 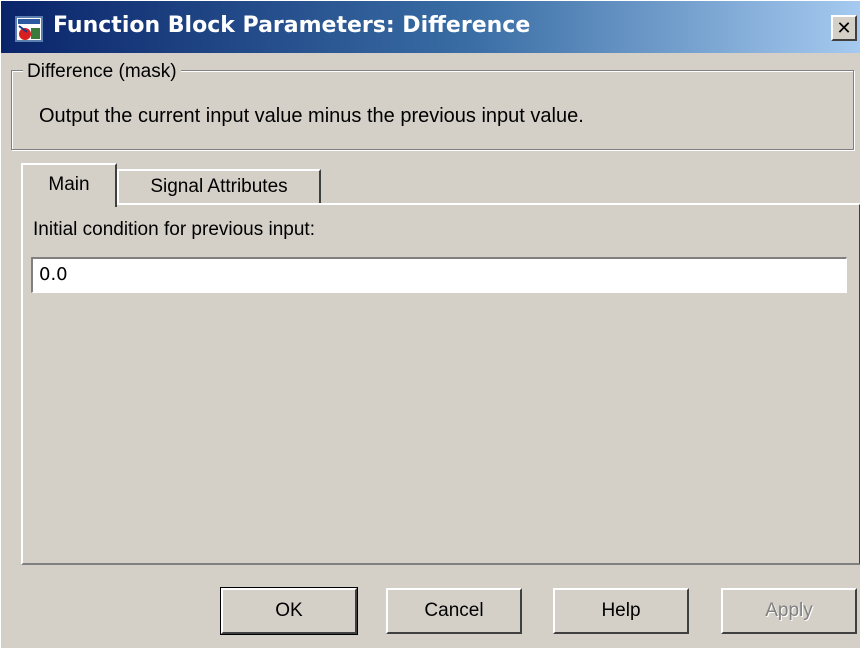 What do you see at coordinates (29, 29) in the screenshot?
I see `simulink-block-icon` at bounding box center [29, 29].